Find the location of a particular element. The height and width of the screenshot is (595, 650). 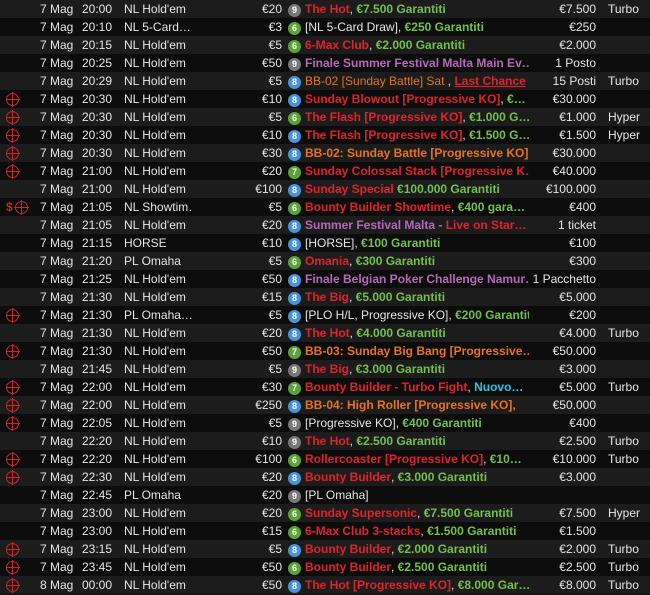

tournament-name: The Hot, €2.500 Garantiti is located at coordinates (417, 441).